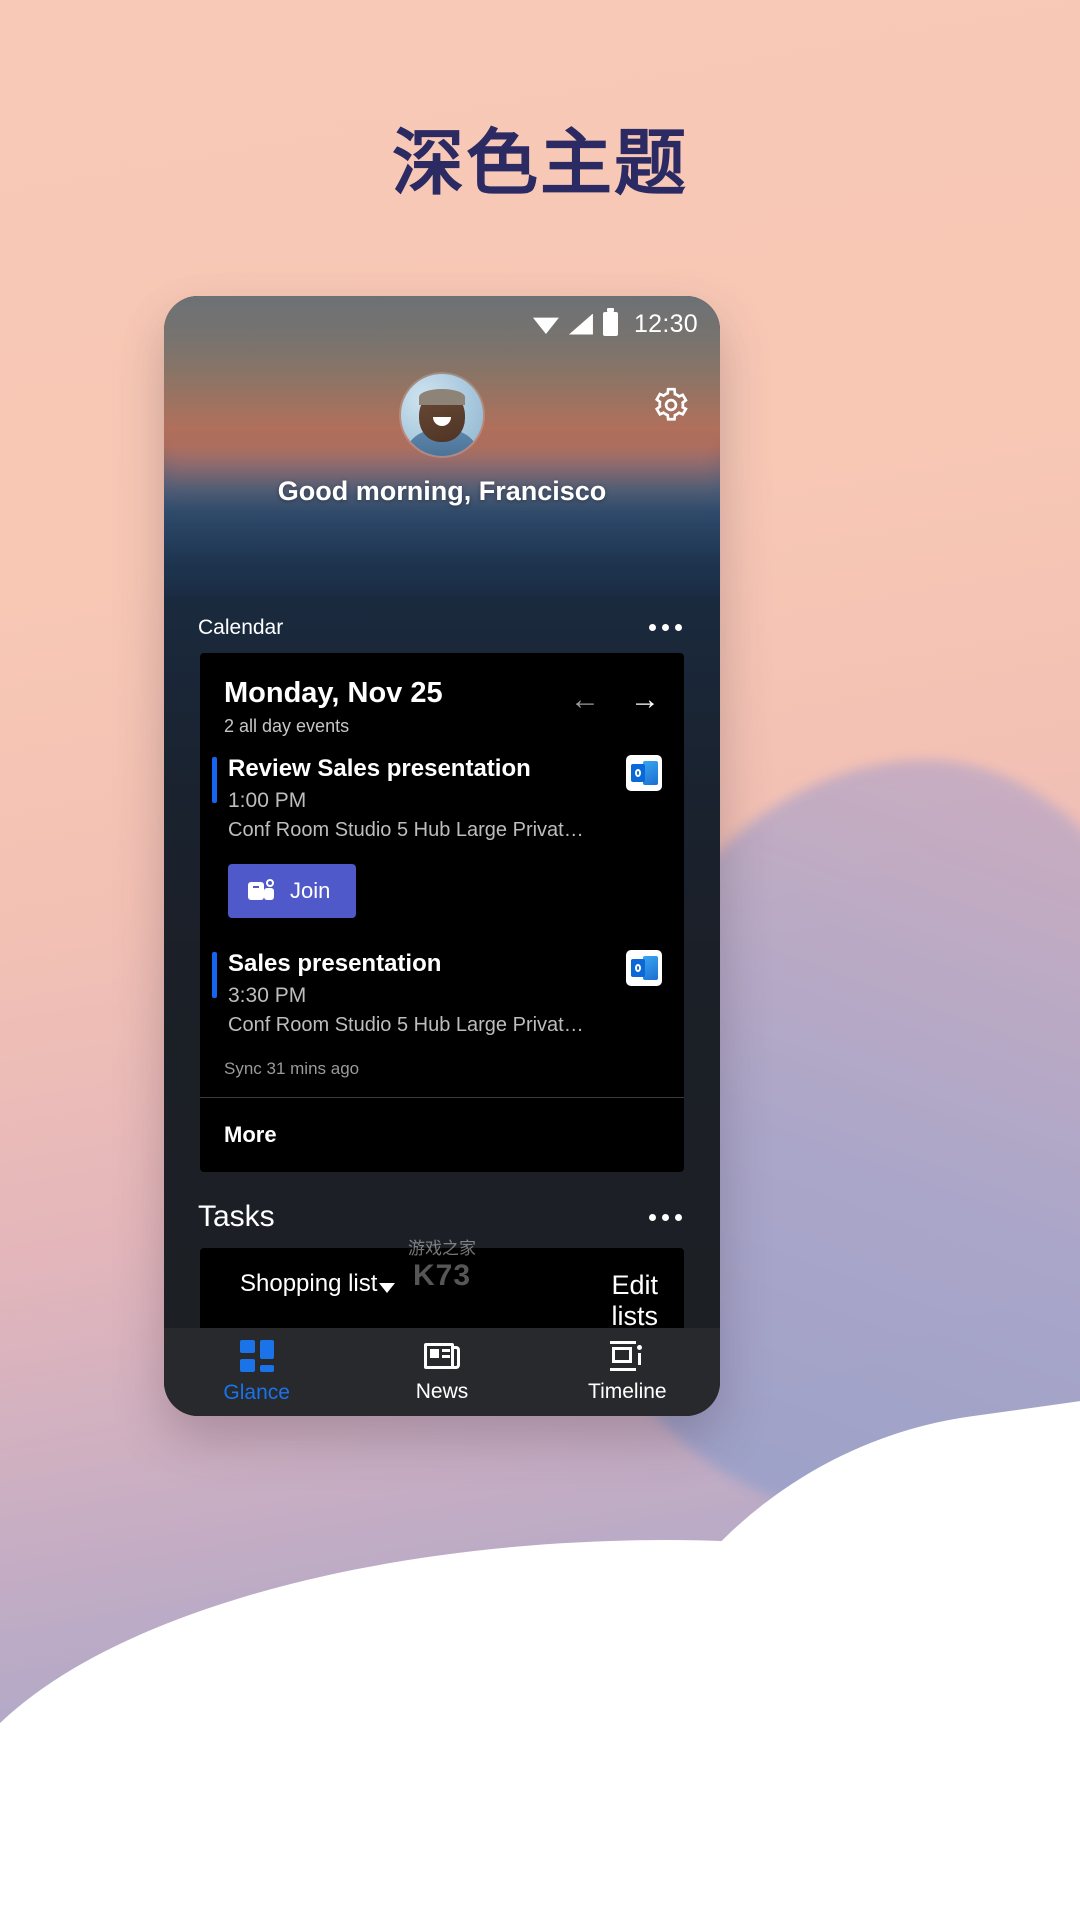  Describe the element at coordinates (665, 323) in the screenshot. I see `status-time: 12:30` at that location.